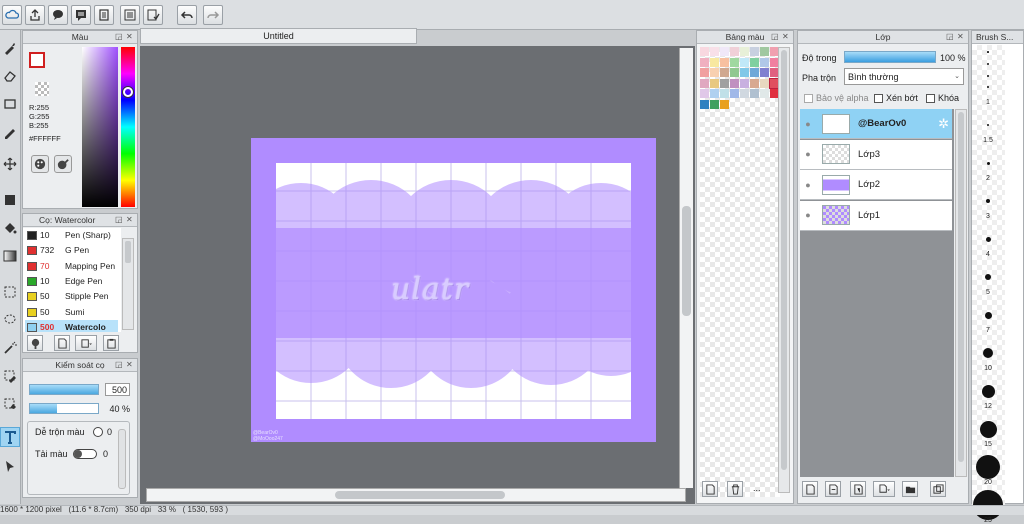 The height and width of the screenshot is (524, 1024). Describe the element at coordinates (904, 76) in the screenshot. I see `blend-mode-select: Bình thường ⌄` at that location.